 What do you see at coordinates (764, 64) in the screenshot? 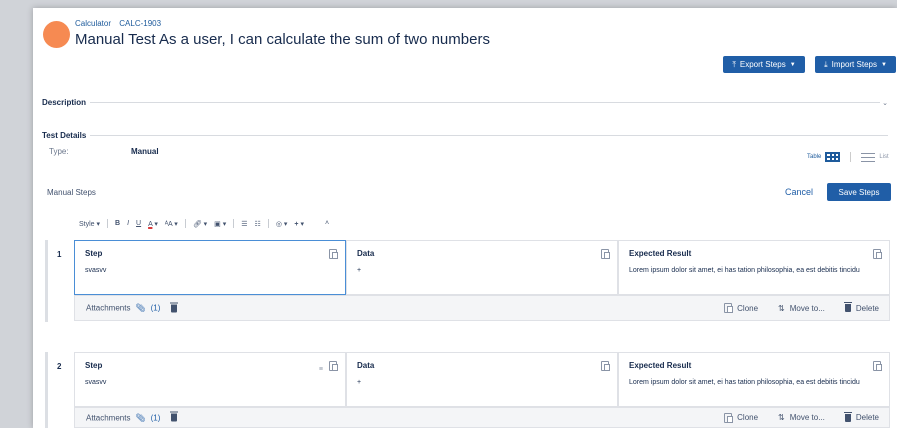
I see `export-steps-button: ⤒ Export Steps ▼` at bounding box center [764, 64].